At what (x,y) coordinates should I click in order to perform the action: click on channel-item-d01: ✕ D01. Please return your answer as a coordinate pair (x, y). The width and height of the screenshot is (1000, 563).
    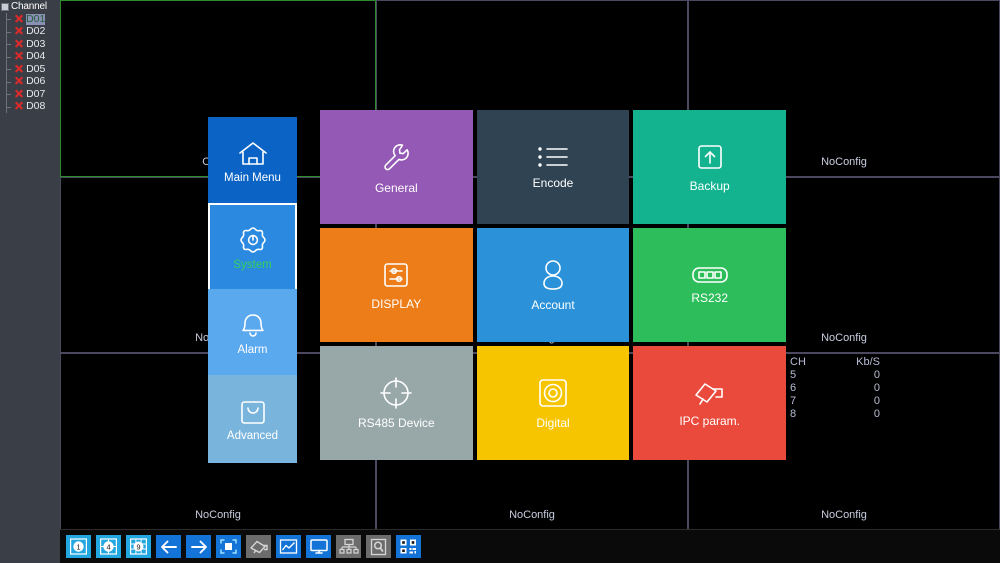
    Looking at the image, I should click on (32, 19).